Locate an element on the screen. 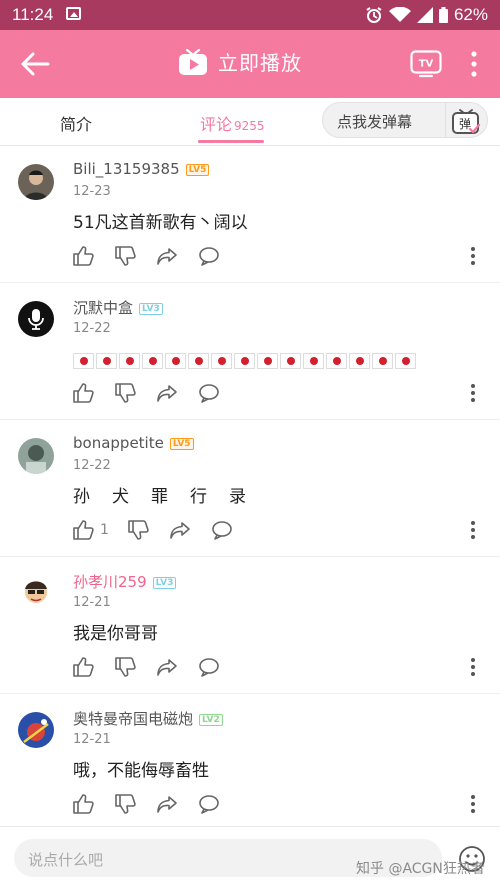 Image resolution: width=500 pixels, height=888 pixels. username: 孙孝川259 LV3 is located at coordinates (125, 581).